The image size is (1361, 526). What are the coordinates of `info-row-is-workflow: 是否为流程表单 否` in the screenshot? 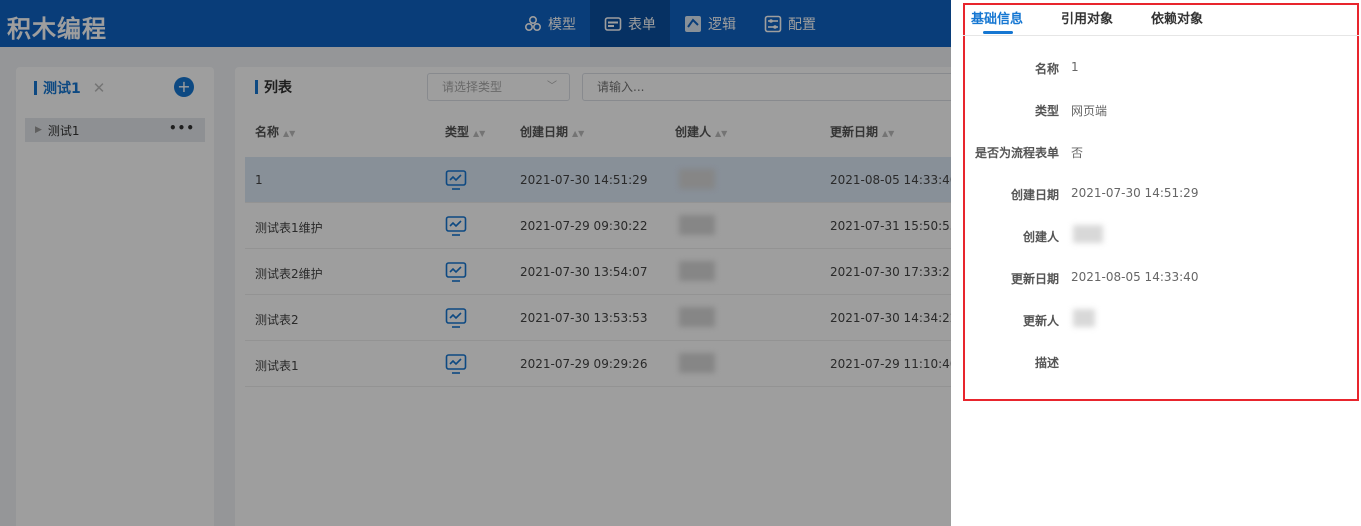 It's located at (1160, 161).